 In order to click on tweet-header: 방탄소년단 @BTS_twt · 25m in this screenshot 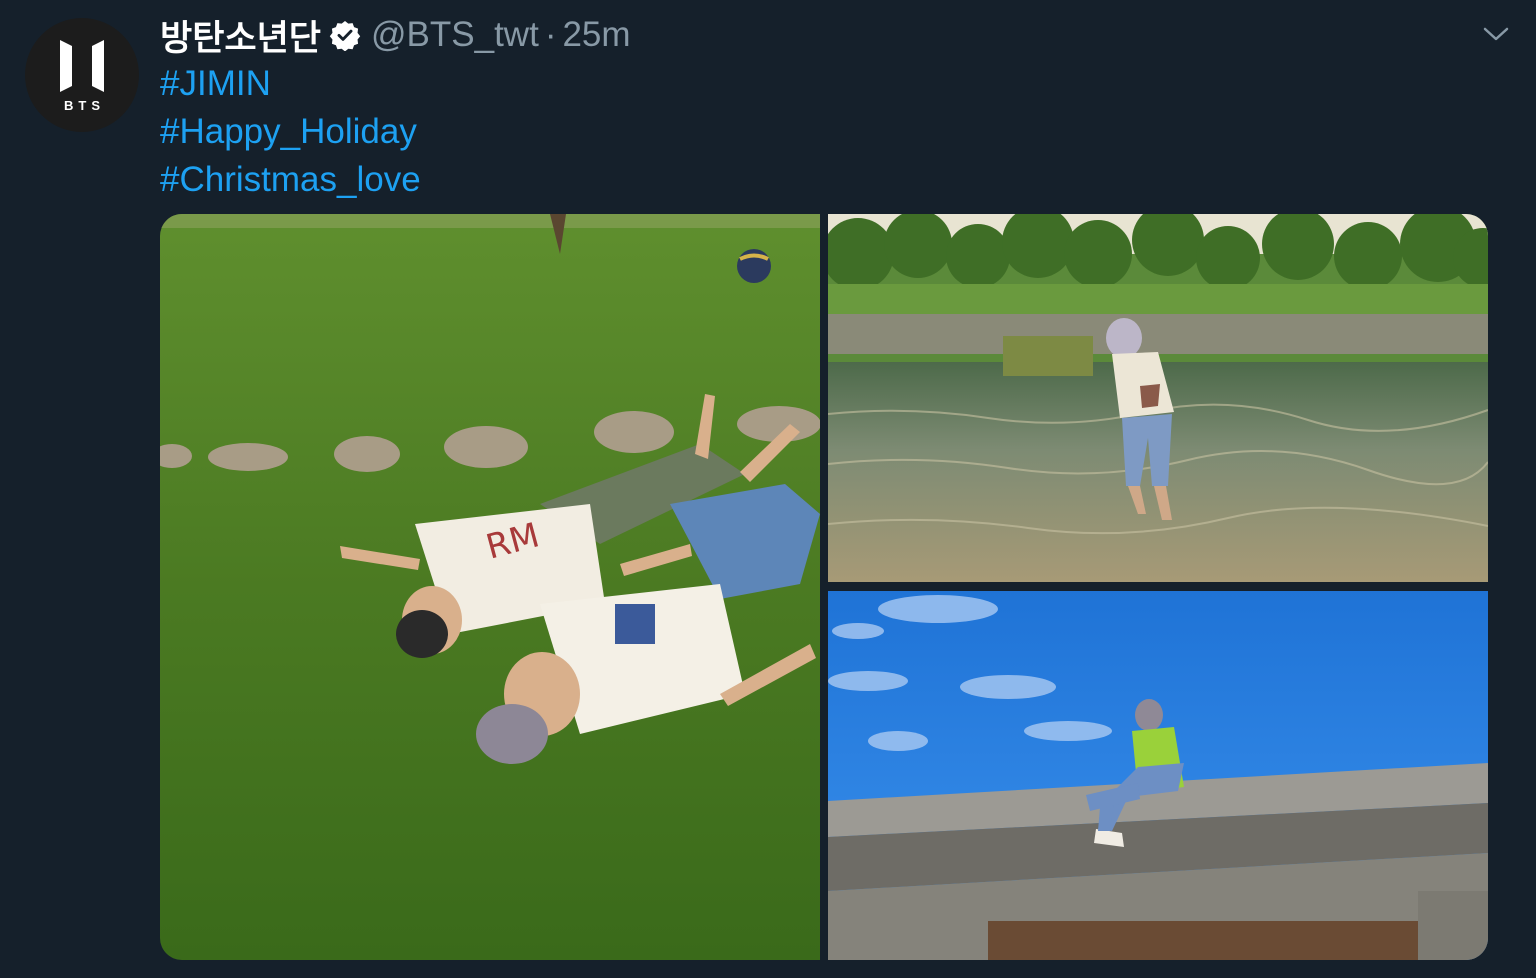, I will do `click(395, 35)`.